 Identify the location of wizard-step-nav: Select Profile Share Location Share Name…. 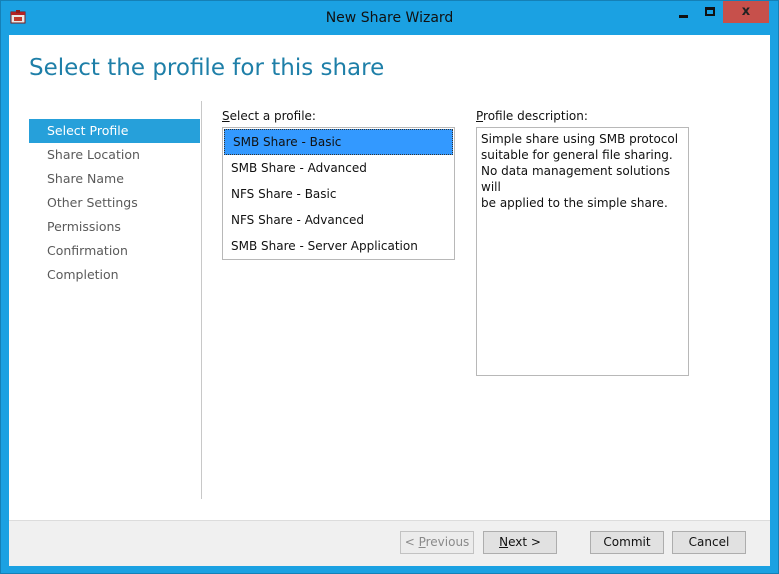
(114, 203).